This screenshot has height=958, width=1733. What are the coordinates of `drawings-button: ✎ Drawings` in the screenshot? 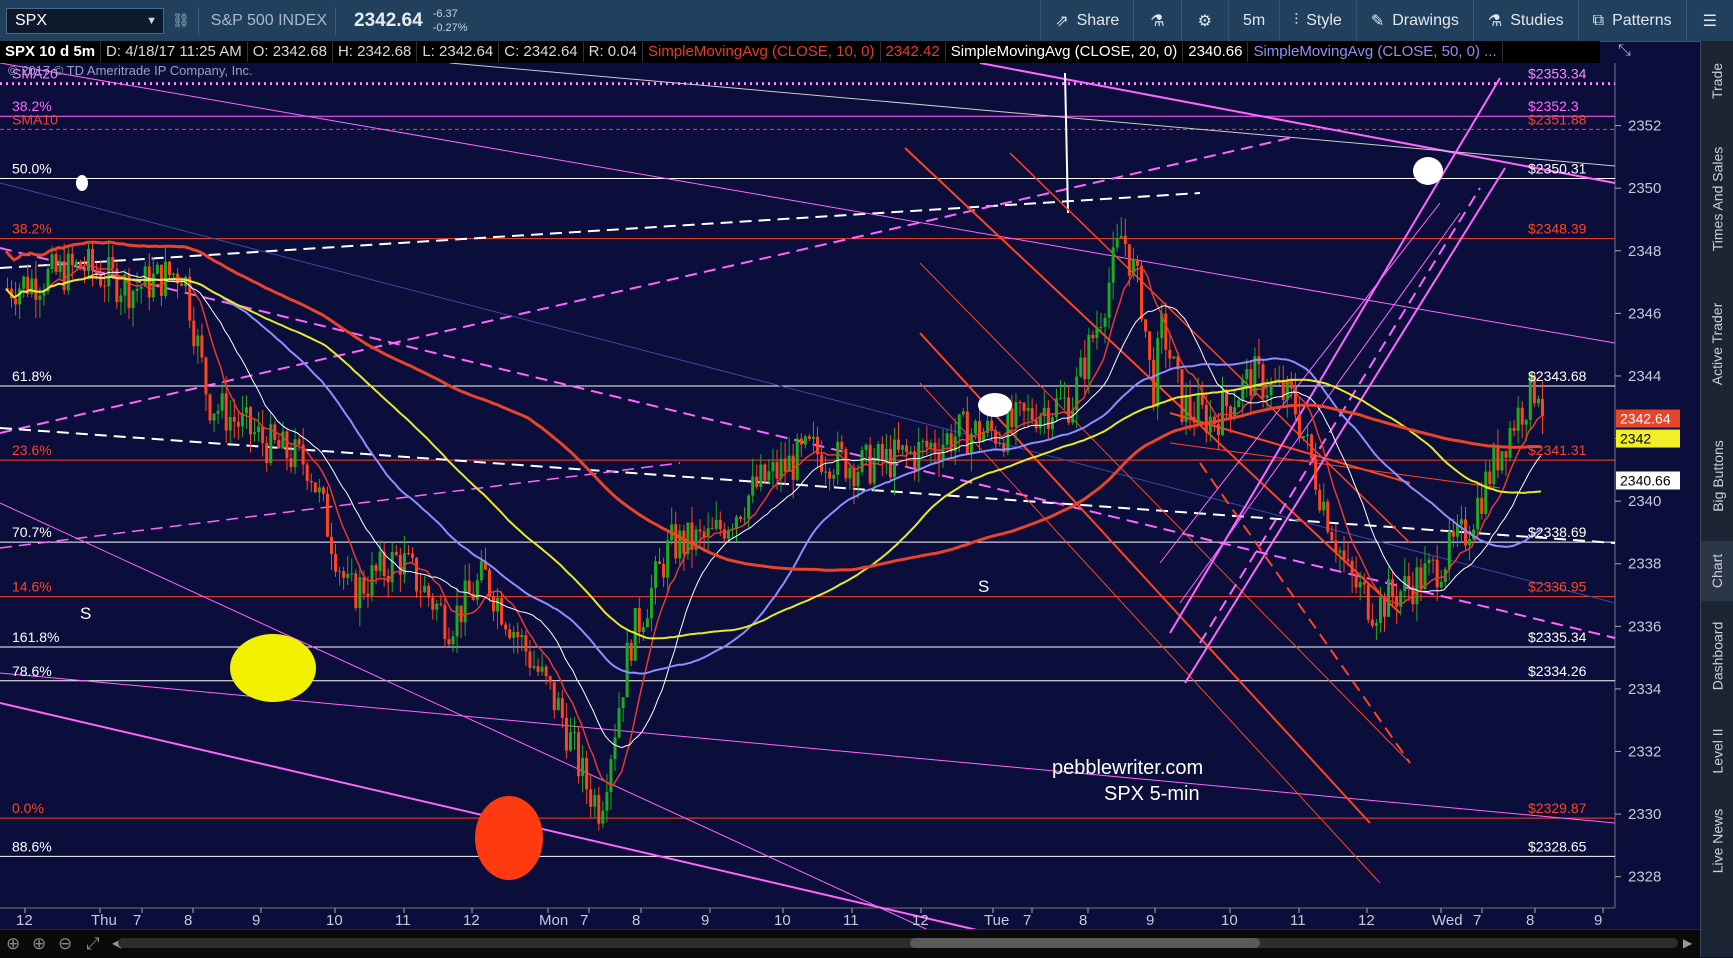 It's located at (1414, 20).